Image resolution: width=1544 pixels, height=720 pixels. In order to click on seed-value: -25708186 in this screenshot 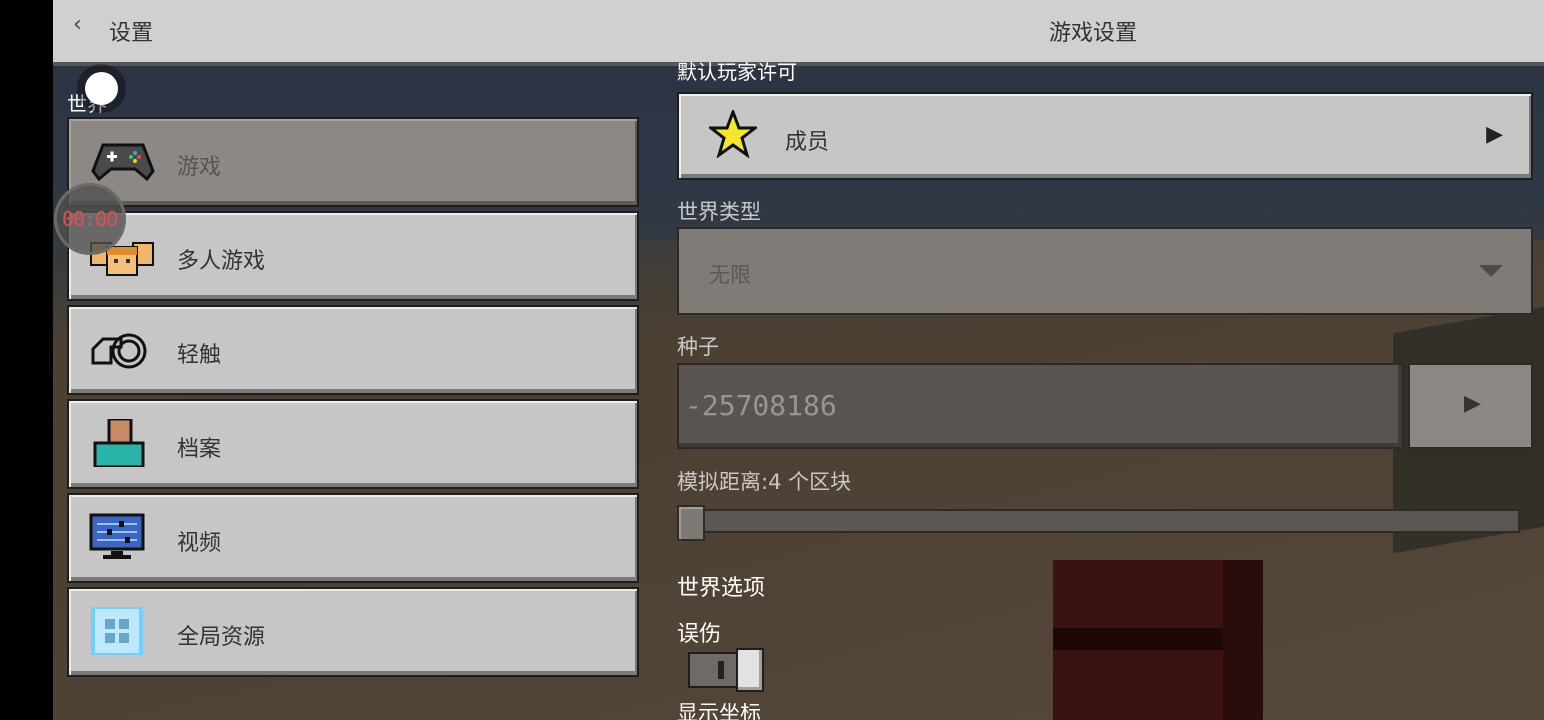, I will do `click(761, 405)`.